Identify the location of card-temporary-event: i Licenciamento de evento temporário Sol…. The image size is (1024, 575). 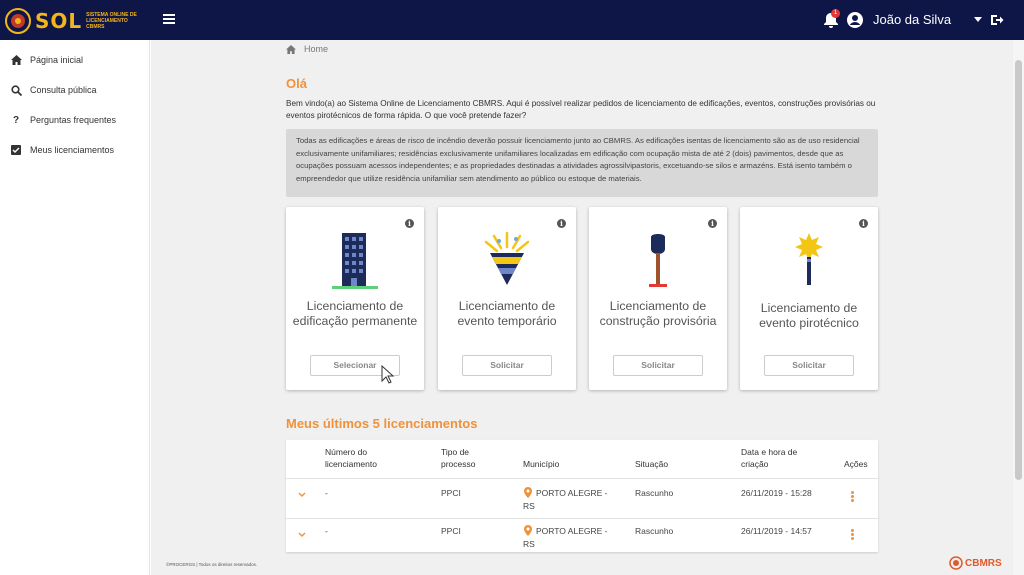
(507, 298).